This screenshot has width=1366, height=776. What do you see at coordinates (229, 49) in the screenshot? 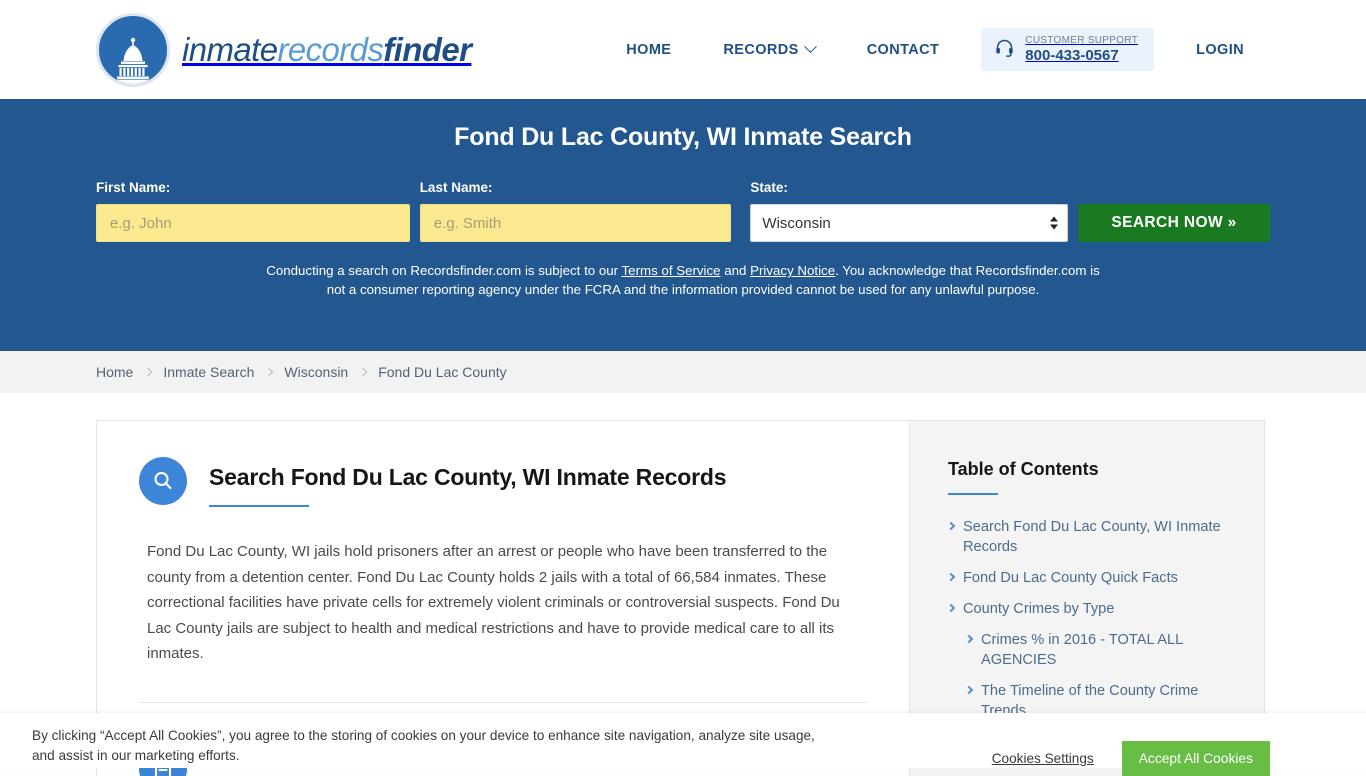
I see `logo-word-inmate: inmate` at bounding box center [229, 49].